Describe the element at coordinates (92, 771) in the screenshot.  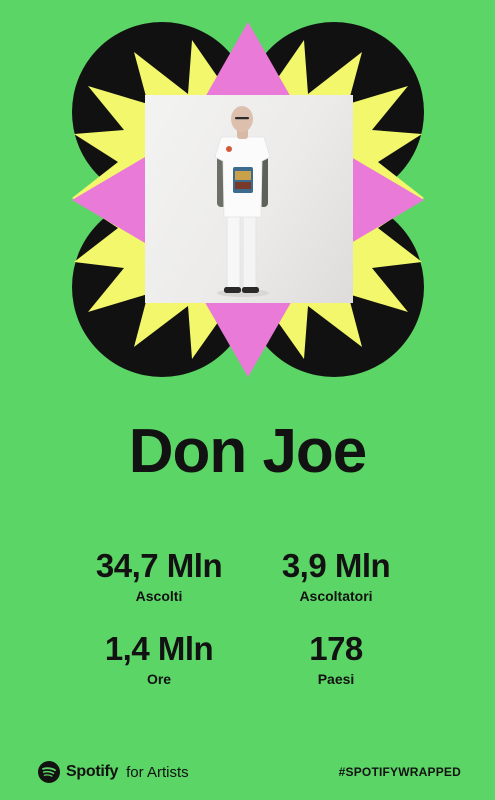
I see `brand-name: Spotify` at that location.